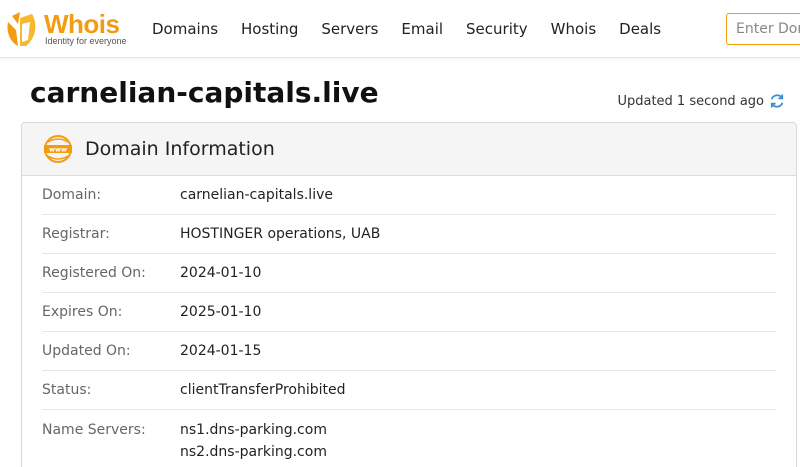 The height and width of the screenshot is (467, 800). What do you see at coordinates (269, 29) in the screenshot?
I see `nav-hosting: Hosting` at bounding box center [269, 29].